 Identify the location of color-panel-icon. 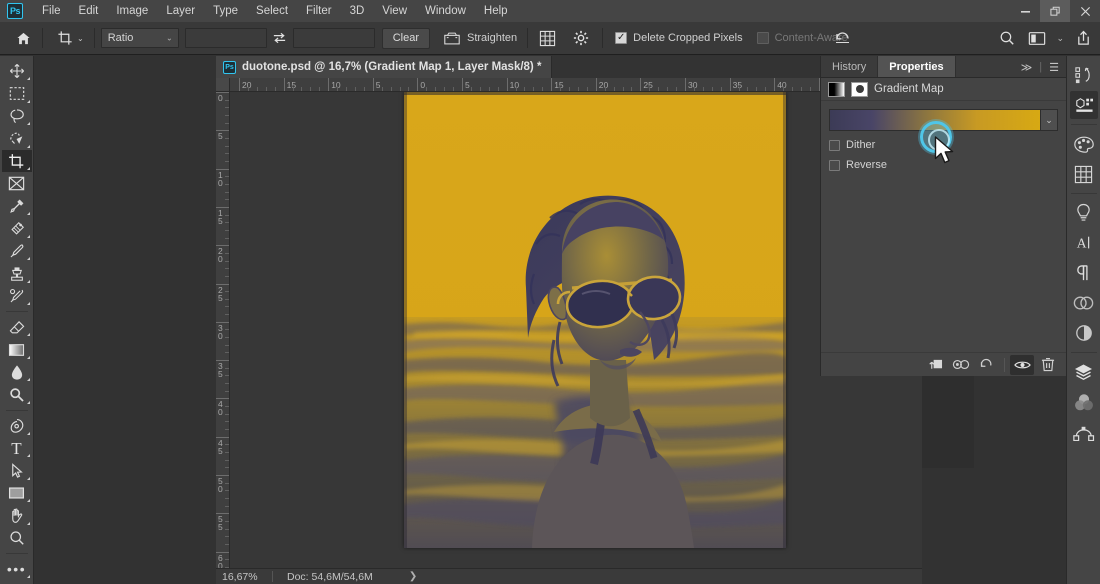
(1084, 144).